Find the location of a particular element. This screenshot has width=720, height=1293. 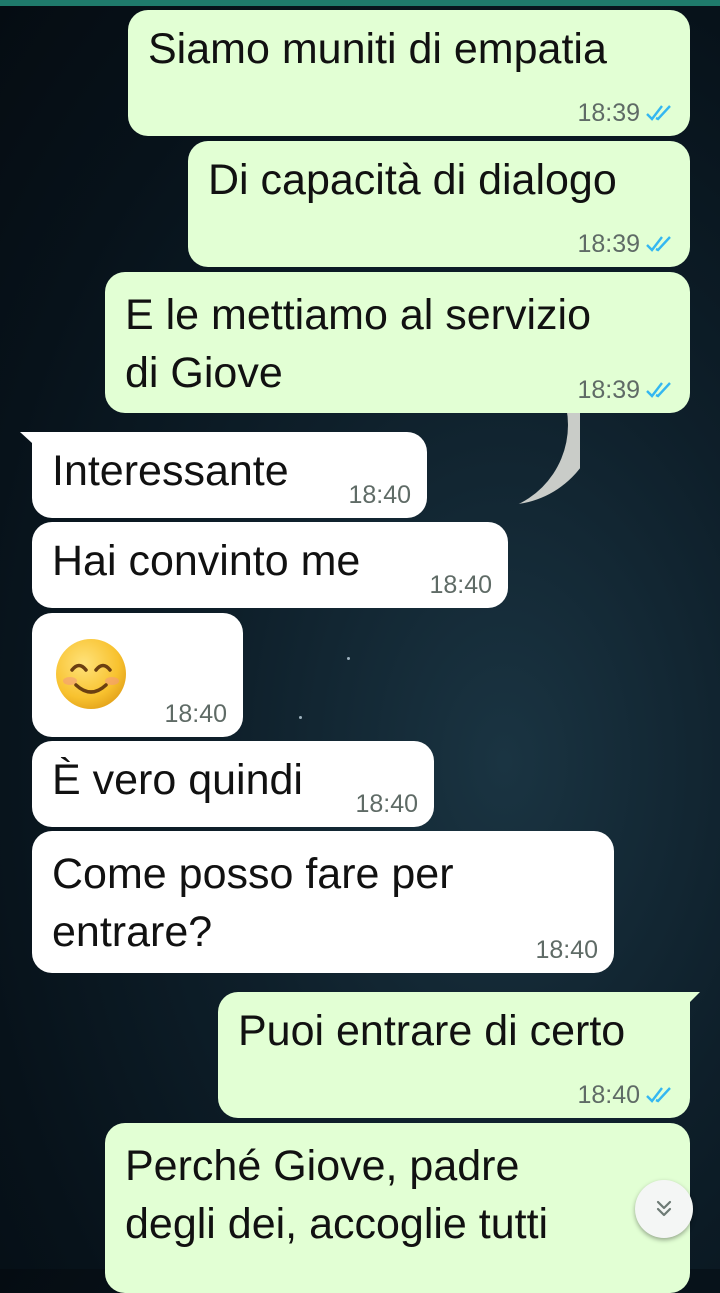

message-text: Interessante is located at coordinates (170, 471).